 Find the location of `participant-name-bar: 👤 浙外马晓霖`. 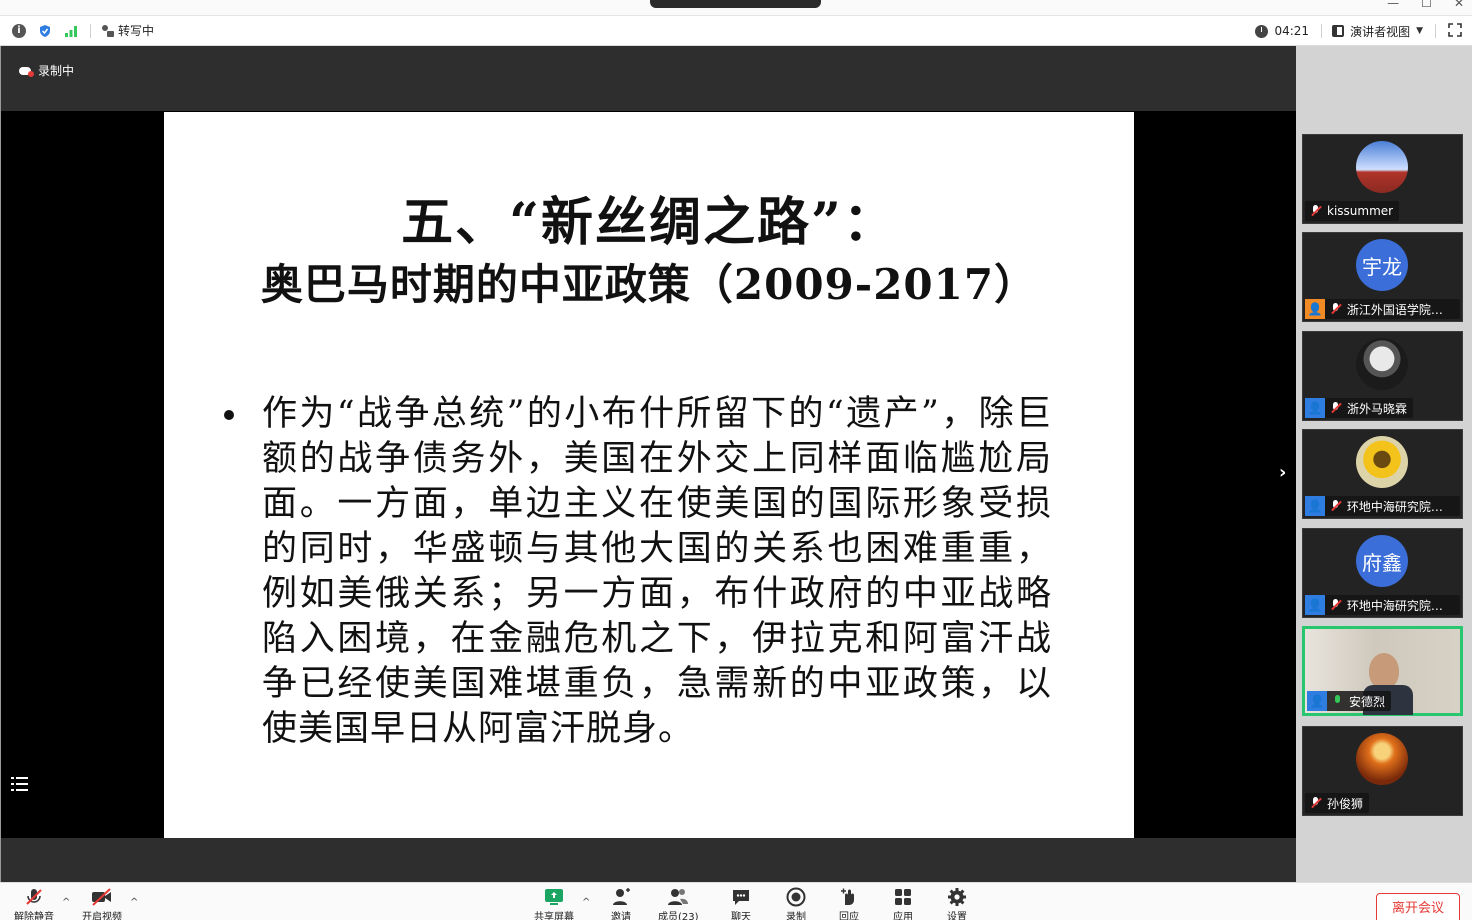

participant-name-bar: 👤 浙外马晓霖 is located at coordinates (1359, 408).